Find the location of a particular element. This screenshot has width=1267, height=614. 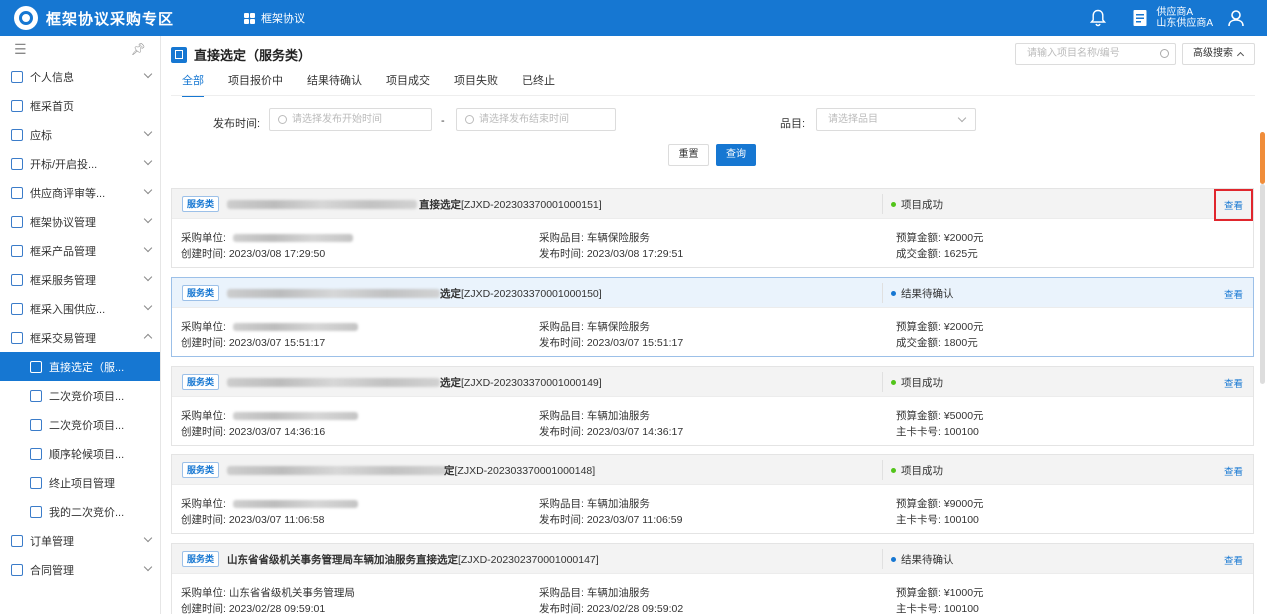

sidebar-item: 框采服务管理 is located at coordinates (80, 279).